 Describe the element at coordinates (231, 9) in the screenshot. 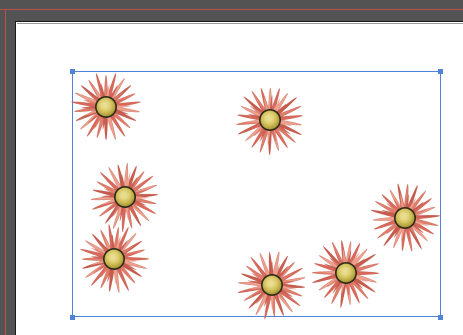

I see `bleed-guide-top` at that location.